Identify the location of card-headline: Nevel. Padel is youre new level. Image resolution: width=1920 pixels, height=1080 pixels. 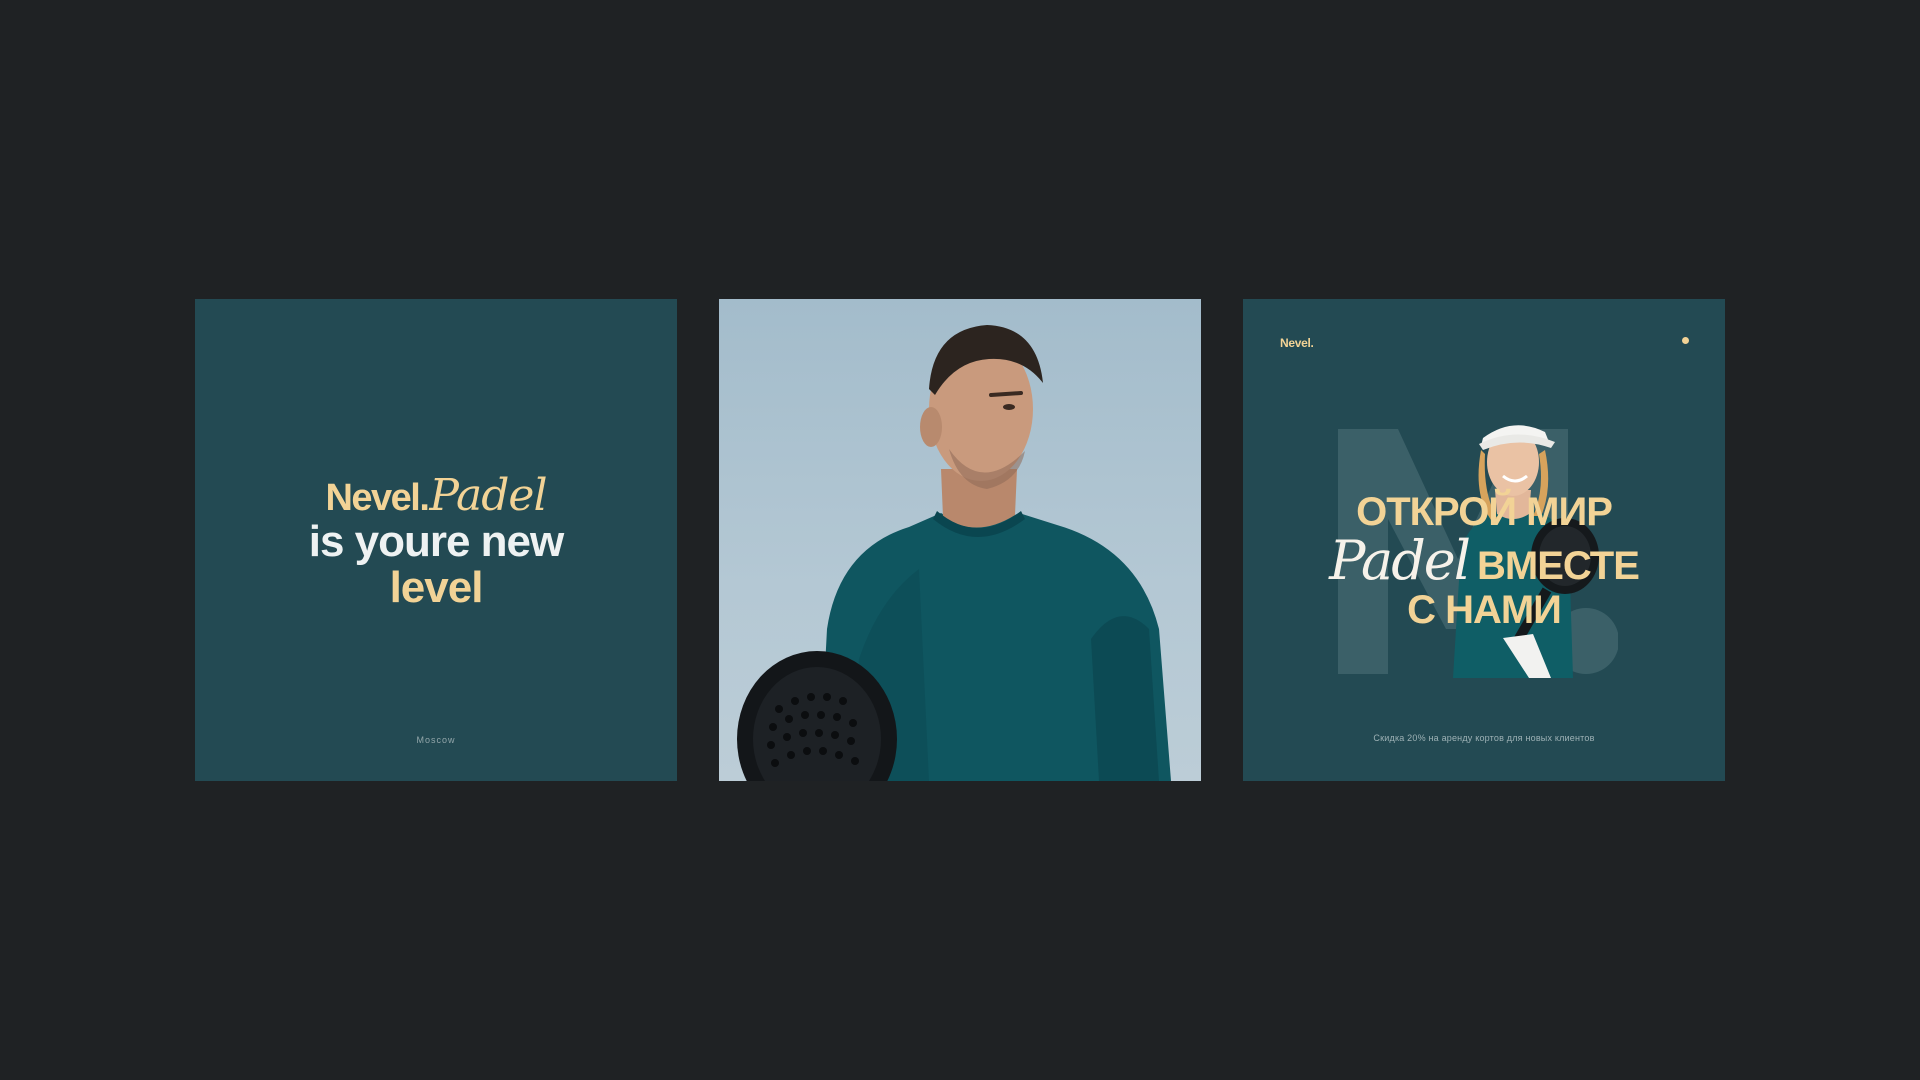
(436, 542).